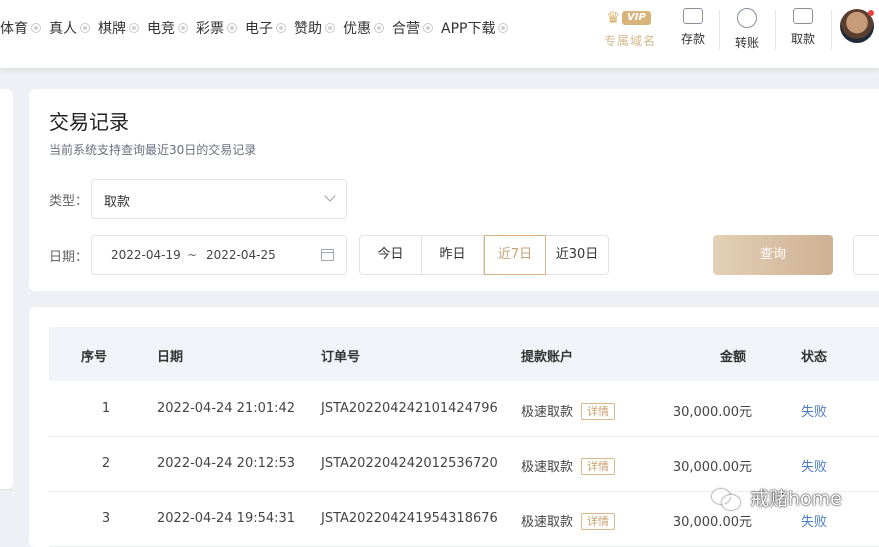 The width and height of the screenshot is (879, 547). Describe the element at coordinates (802, 39) in the screenshot. I see `withdraw-label: 取款` at that location.